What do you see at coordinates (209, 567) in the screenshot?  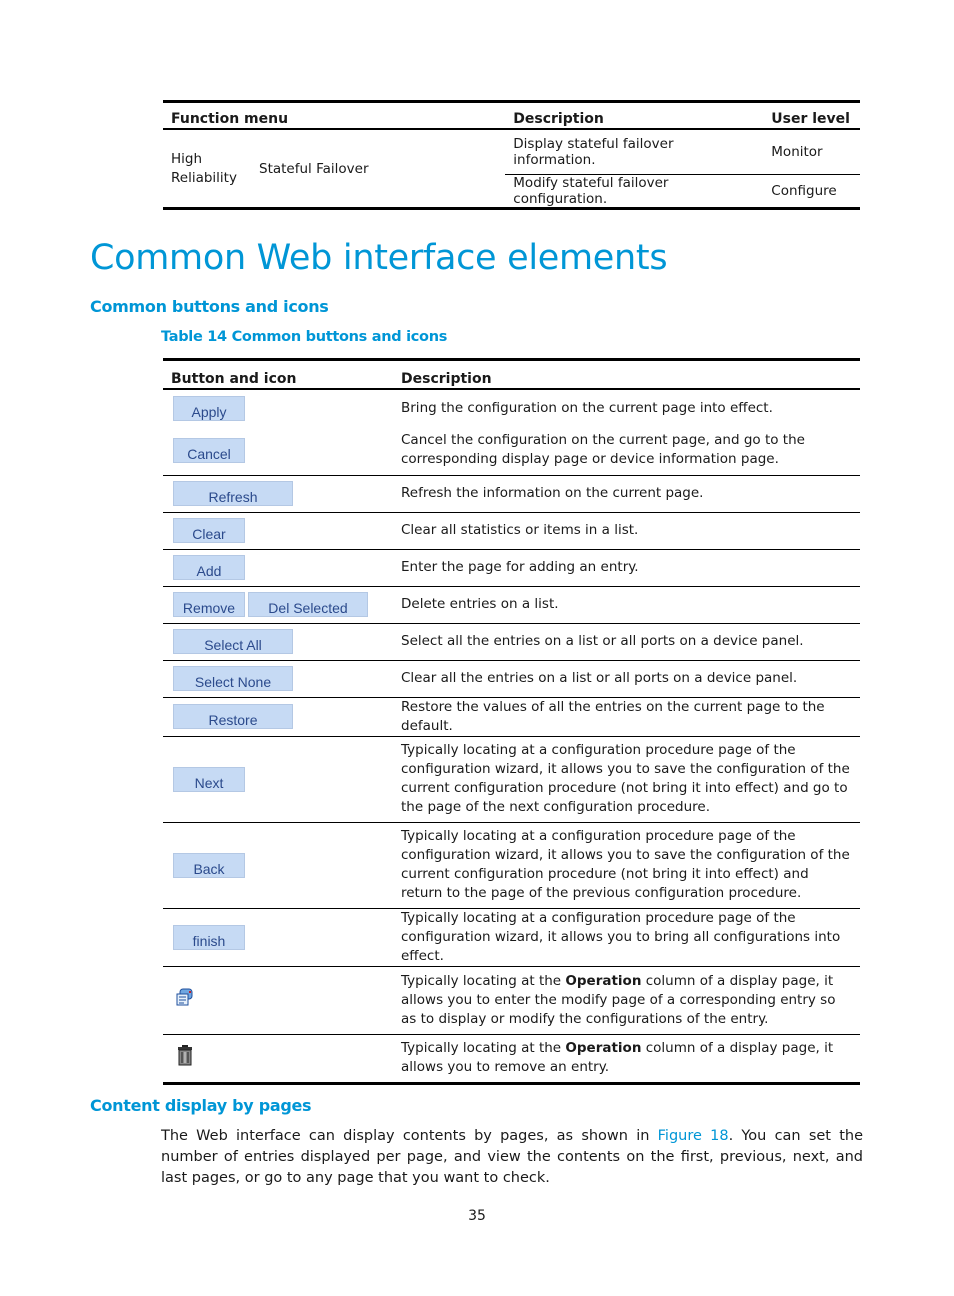 I see `add-button: Add` at bounding box center [209, 567].